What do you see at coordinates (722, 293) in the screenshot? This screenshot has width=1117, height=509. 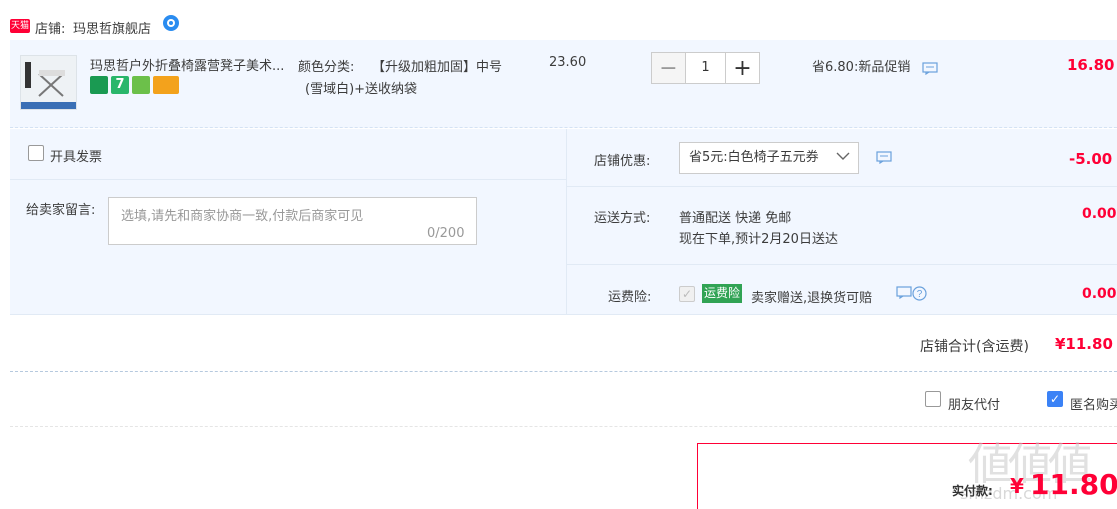 I see `shipping-insurance-badge: 运费险` at bounding box center [722, 293].